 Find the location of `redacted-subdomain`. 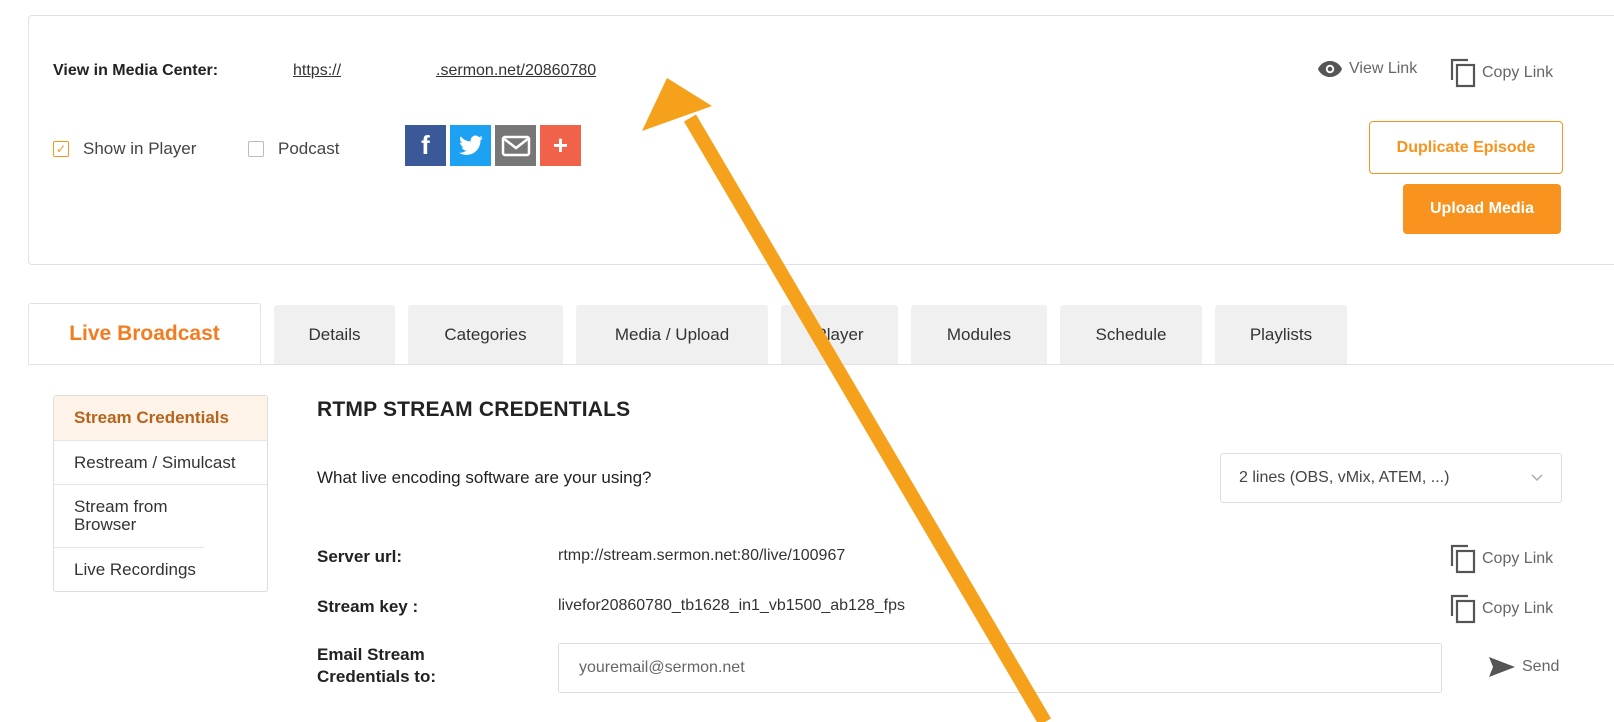

redacted-subdomain is located at coordinates (389, 70).